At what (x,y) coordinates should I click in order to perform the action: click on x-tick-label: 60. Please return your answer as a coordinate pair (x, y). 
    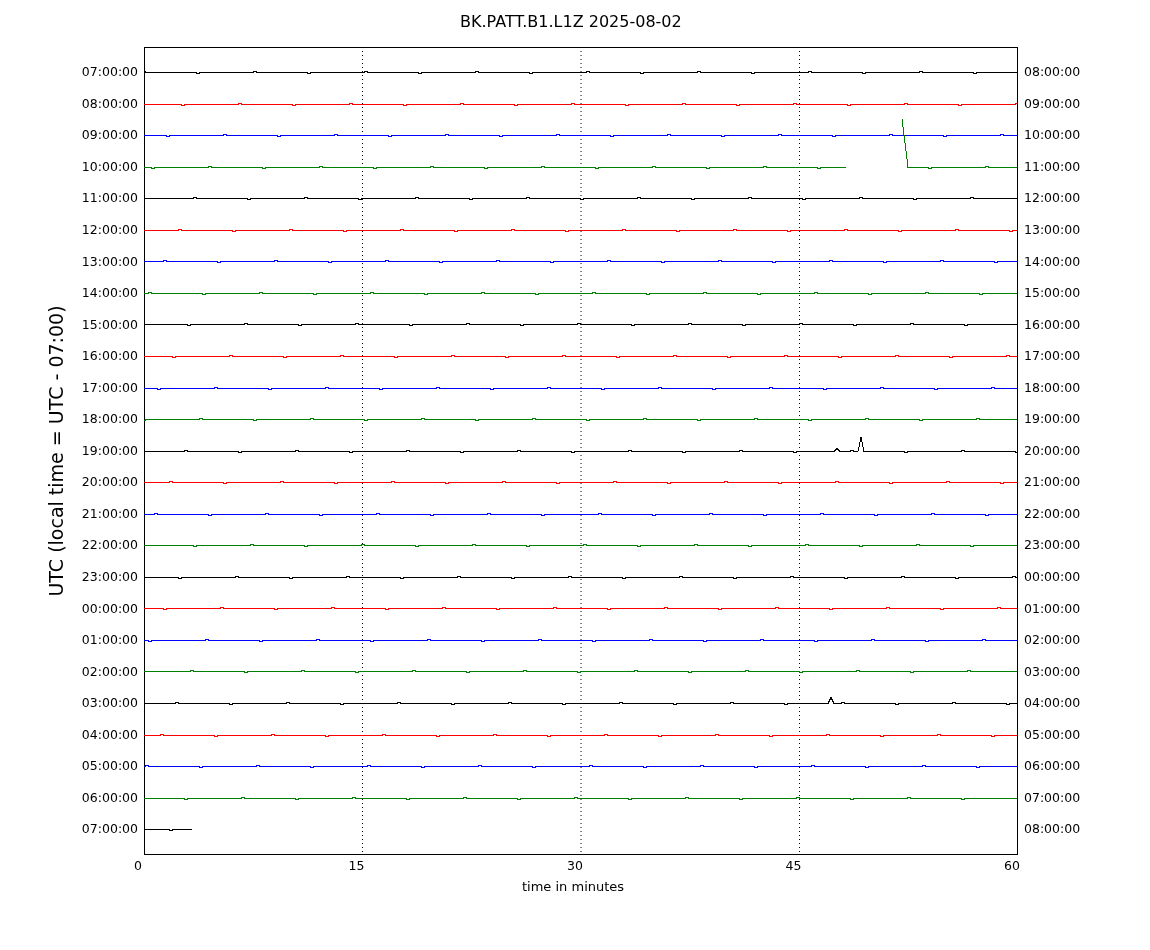
    Looking at the image, I should click on (1012, 865).